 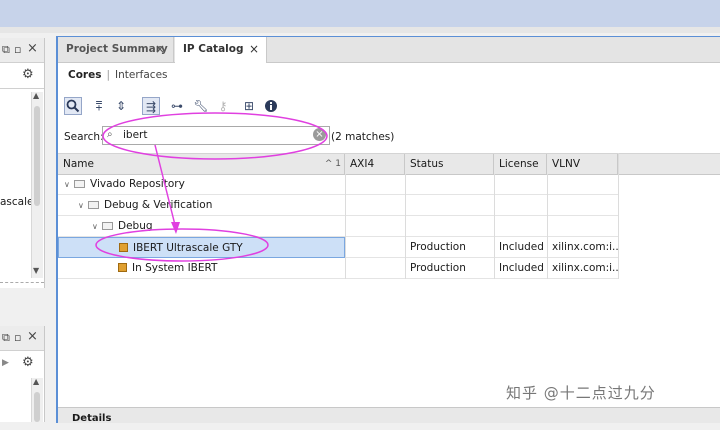 I want to click on window-title-bar, so click(x=360, y=13).